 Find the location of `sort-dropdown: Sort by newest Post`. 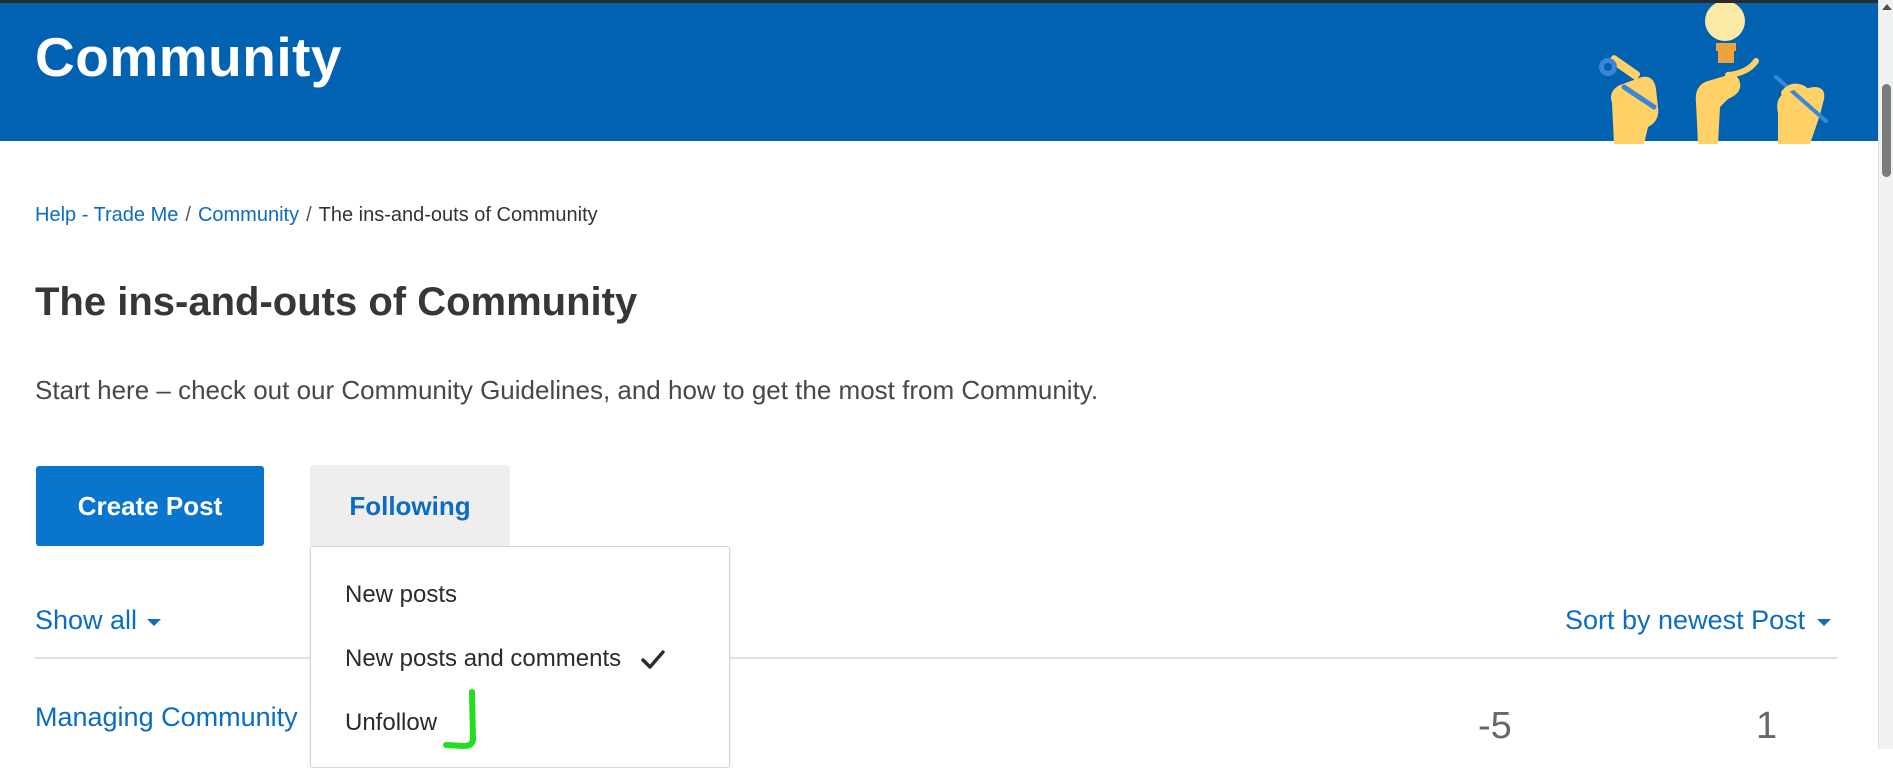

sort-dropdown: Sort by newest Post is located at coordinates (1698, 620).